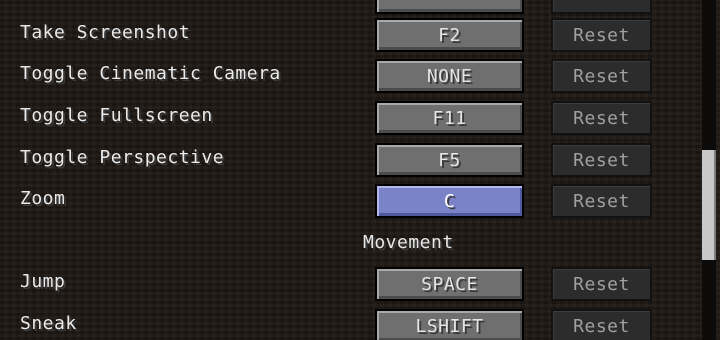 This screenshot has width=720, height=340. What do you see at coordinates (408, 242) in the screenshot?
I see `section-header-movement: Movement` at bounding box center [408, 242].